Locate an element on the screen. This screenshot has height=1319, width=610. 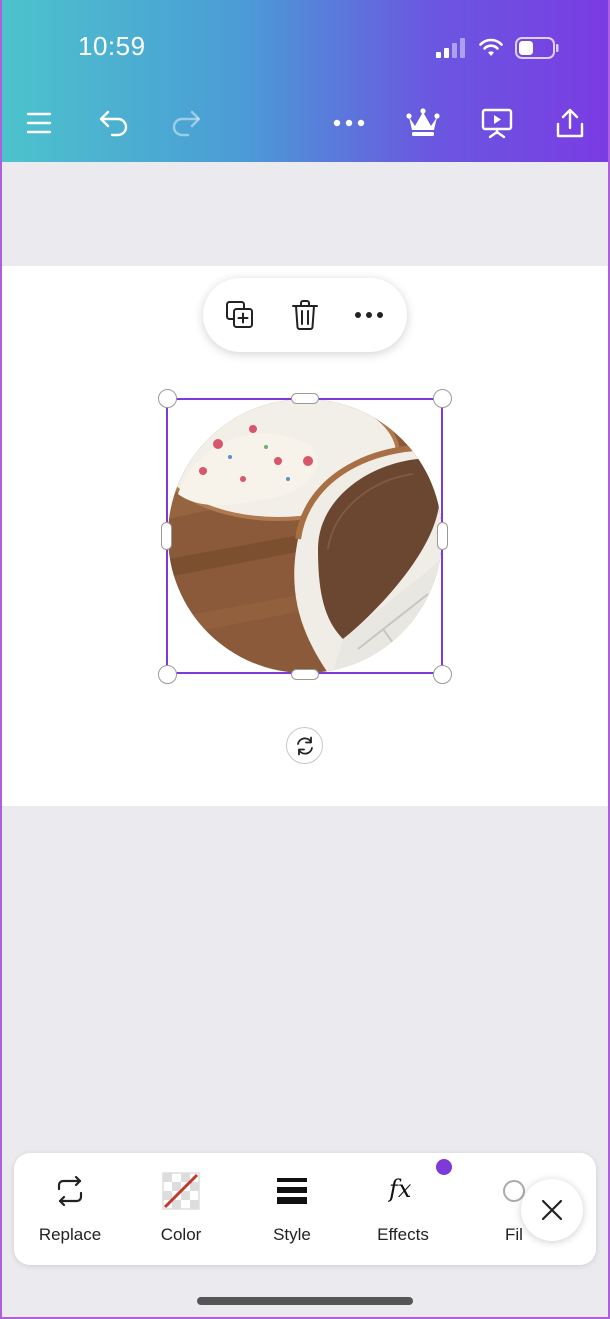
close-button is located at coordinates (552, 1210).